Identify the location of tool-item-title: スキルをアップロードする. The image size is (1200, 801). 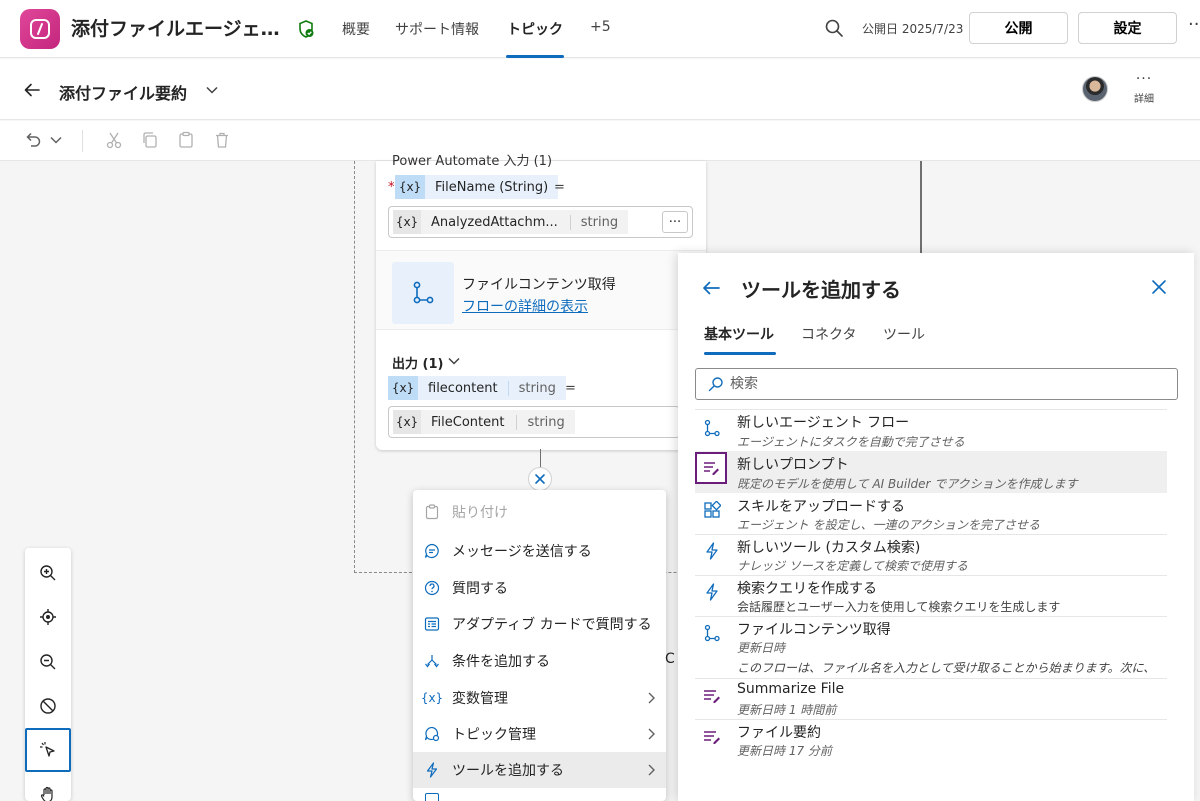
(821, 507).